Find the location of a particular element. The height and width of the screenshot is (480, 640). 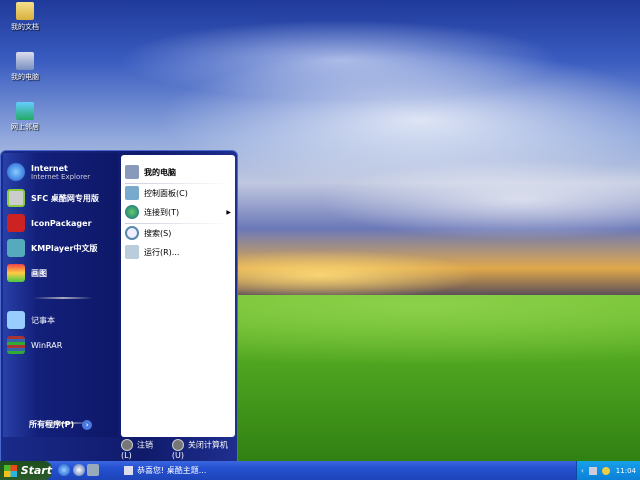

start-button: Start is located at coordinates (26, 470).